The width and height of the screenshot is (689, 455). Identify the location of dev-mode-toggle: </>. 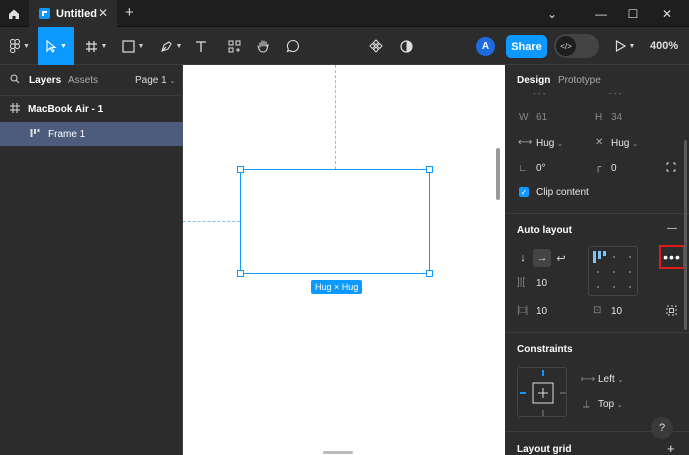
(576, 46).